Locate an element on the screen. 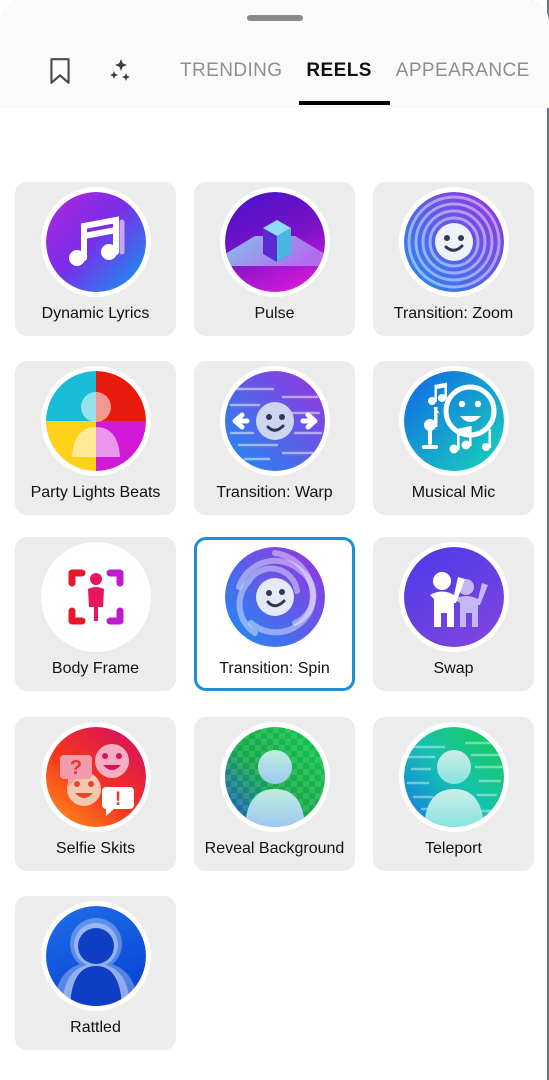  effect-label: Teleport is located at coordinates (453, 848).